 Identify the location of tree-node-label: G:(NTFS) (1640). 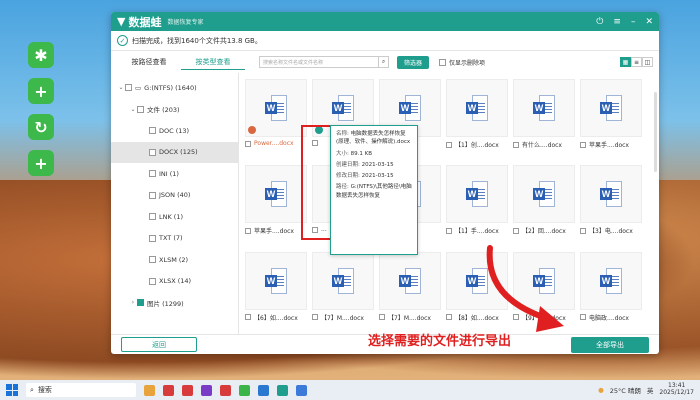
(170, 87).